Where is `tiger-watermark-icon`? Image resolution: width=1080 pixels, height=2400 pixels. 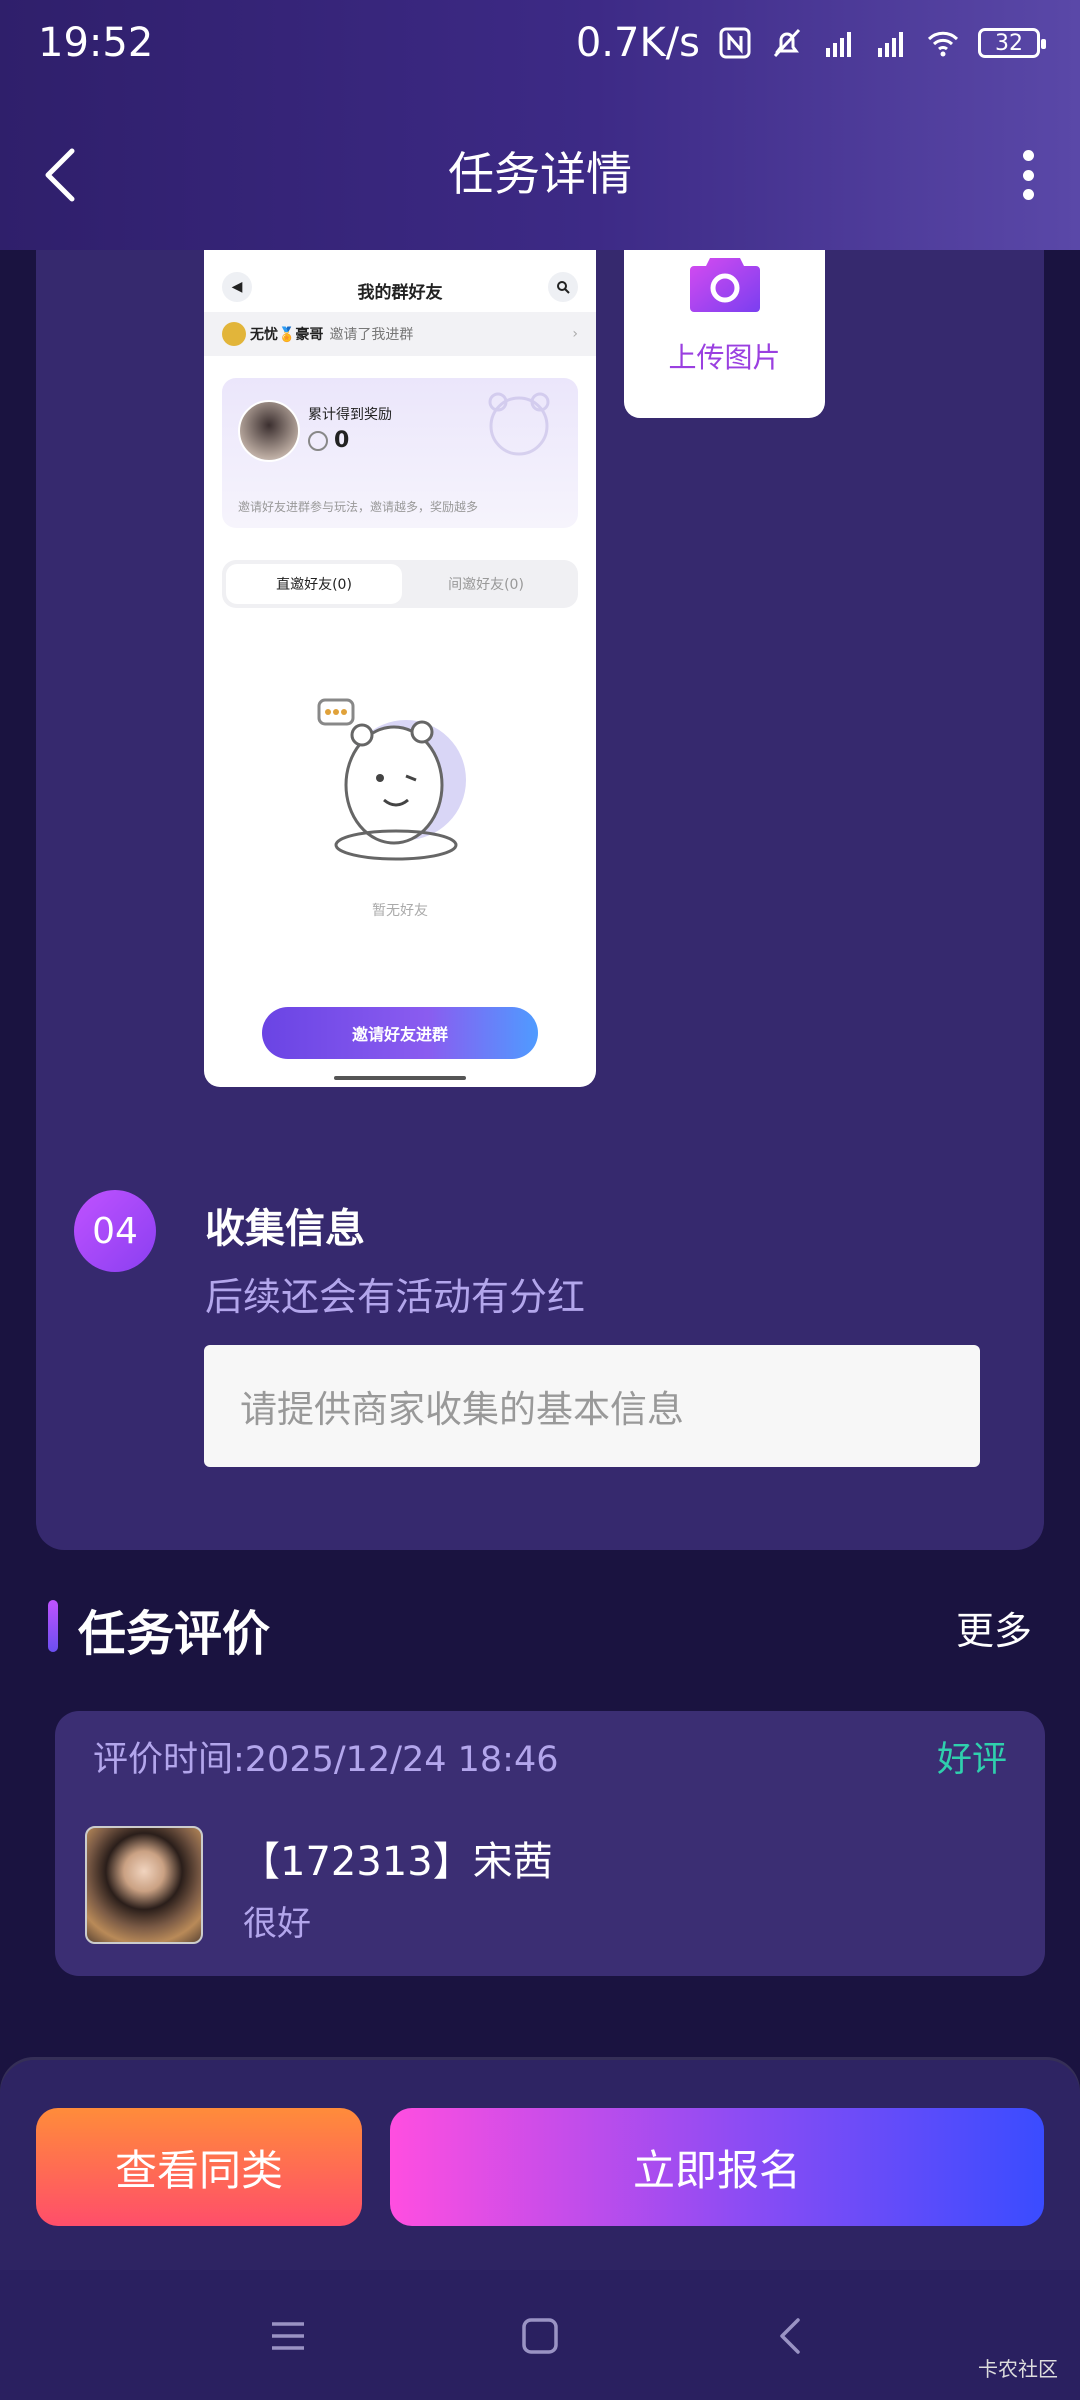
tiger-watermark-icon is located at coordinates (519, 424).